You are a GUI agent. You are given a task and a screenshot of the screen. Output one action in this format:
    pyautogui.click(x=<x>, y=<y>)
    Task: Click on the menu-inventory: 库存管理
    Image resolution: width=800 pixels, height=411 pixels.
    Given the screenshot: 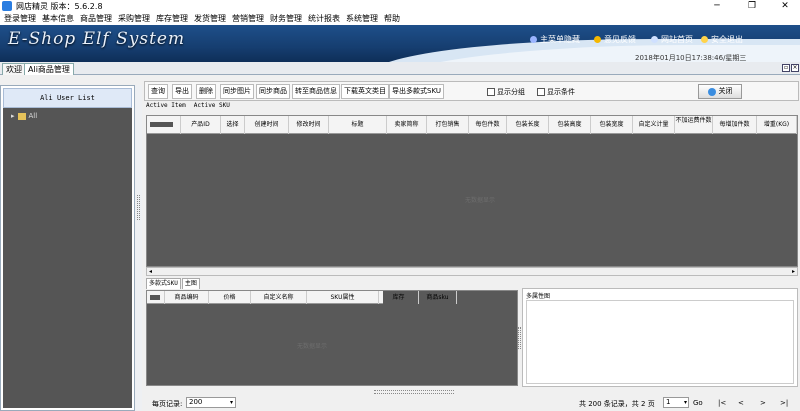 What is the action you would take?
    pyautogui.click(x=172, y=18)
    